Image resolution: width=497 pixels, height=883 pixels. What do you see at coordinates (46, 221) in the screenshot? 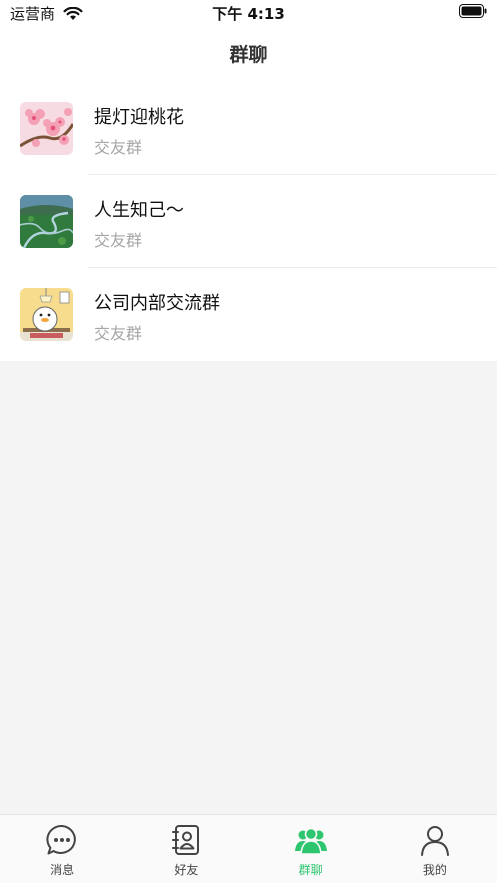
I see `green-landscape-avatar` at bounding box center [46, 221].